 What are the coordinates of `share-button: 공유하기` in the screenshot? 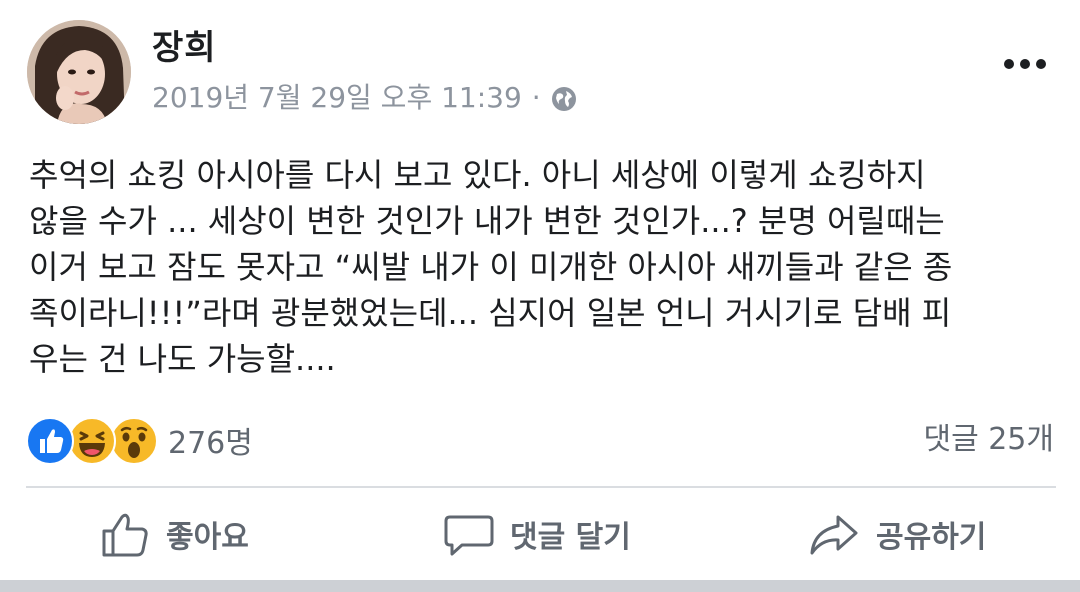 It's located at (897, 534).